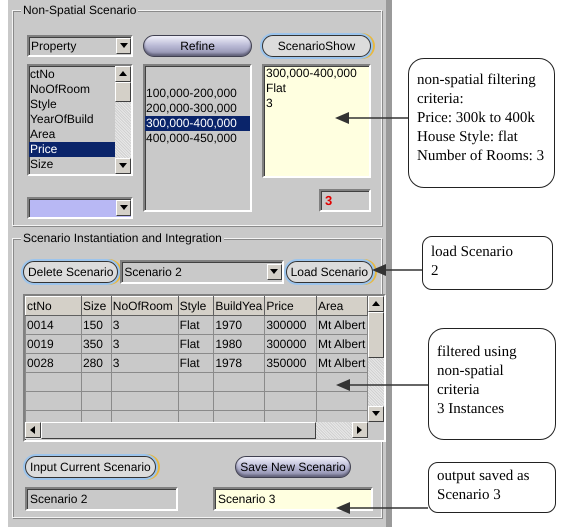  What do you see at coordinates (72, 104) in the screenshot?
I see `list-item: Style` at bounding box center [72, 104].